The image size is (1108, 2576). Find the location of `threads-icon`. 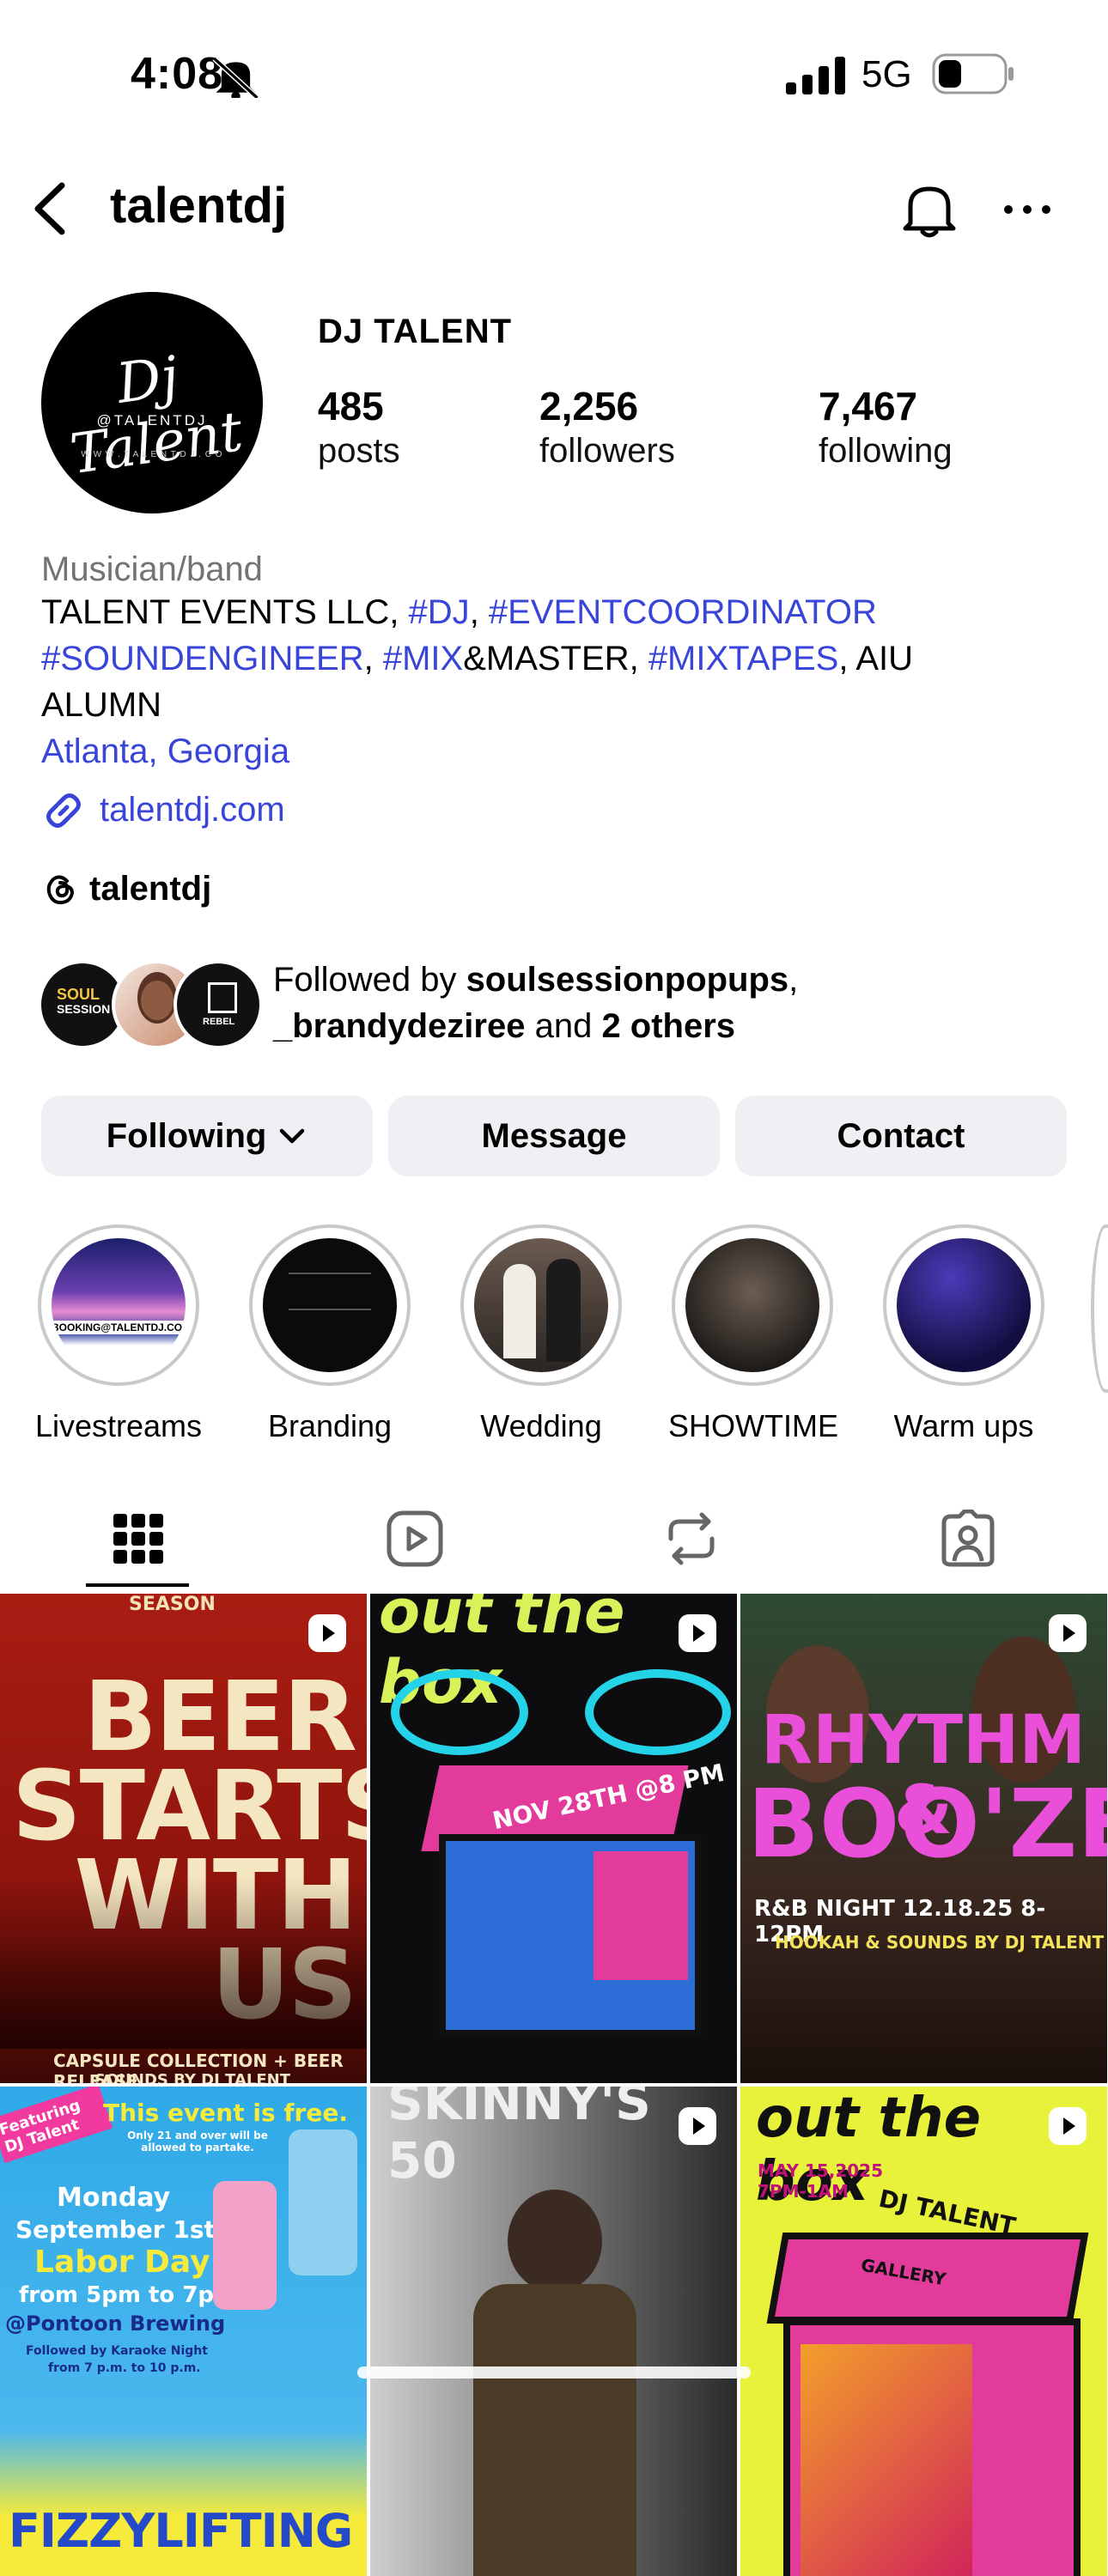

threads-icon is located at coordinates (60, 890).